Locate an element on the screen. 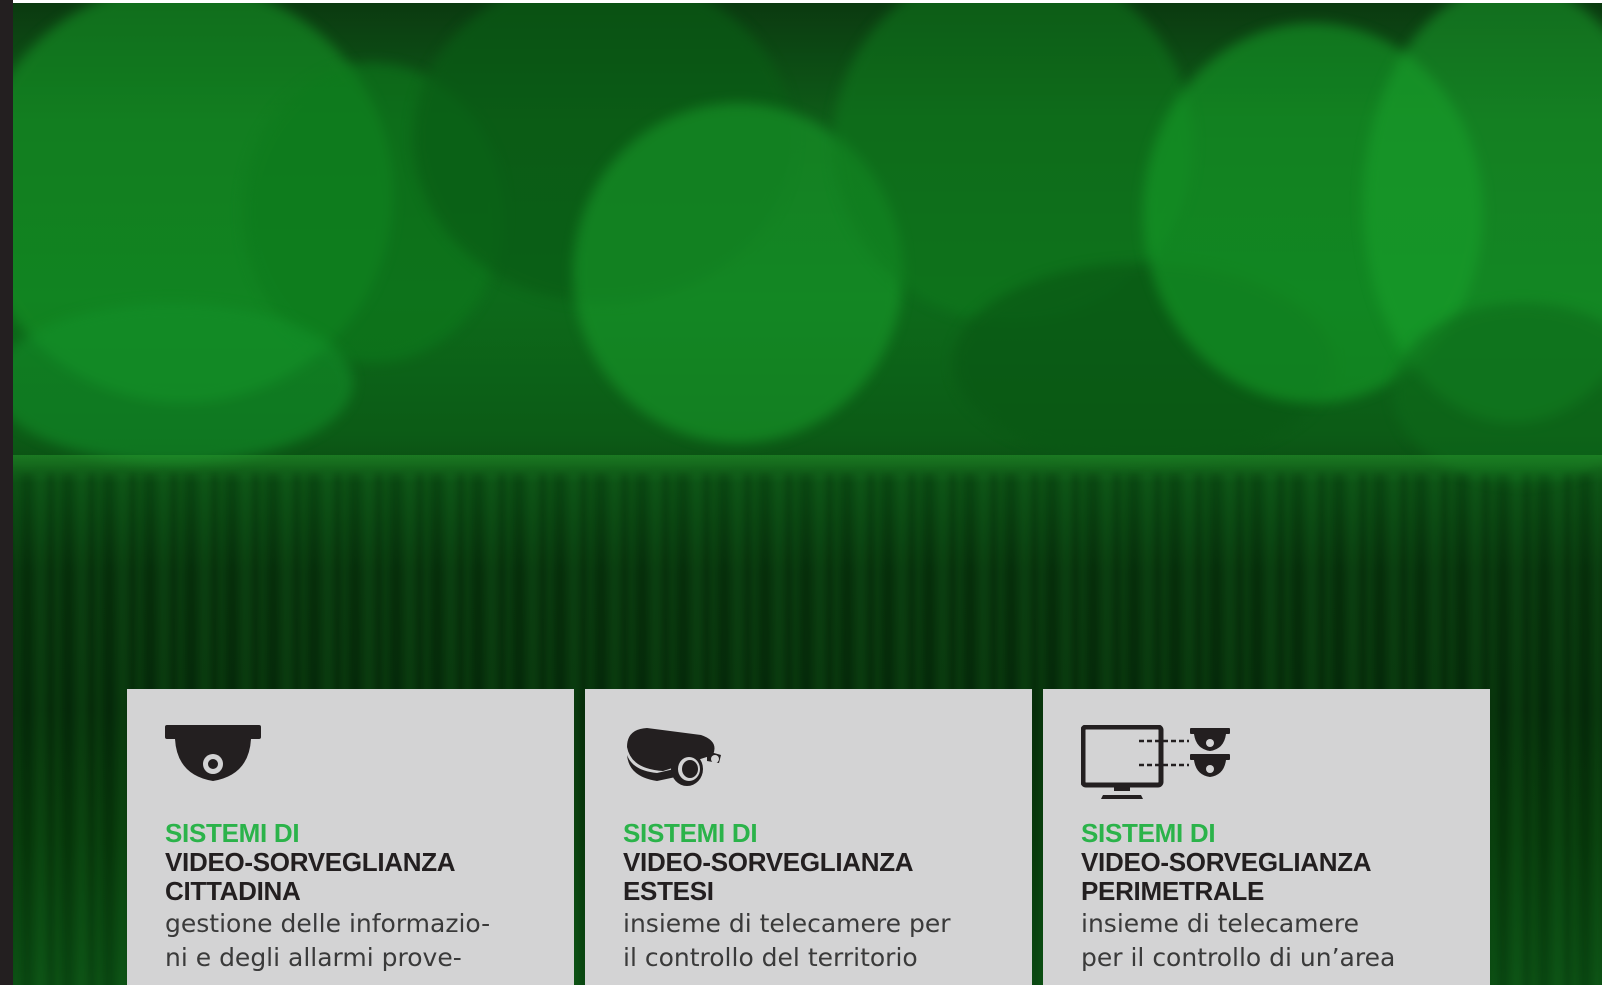  card-description-line: insieme di telecamere is located at coordinates (1220, 923).